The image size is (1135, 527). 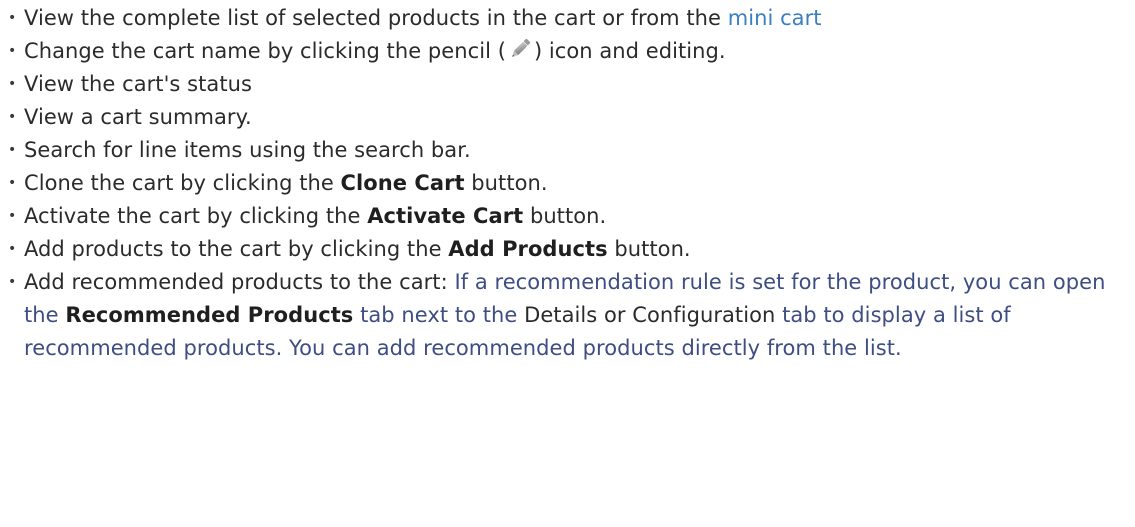 What do you see at coordinates (209, 315) in the screenshot?
I see `recommended-products-label: Recommended Products` at bounding box center [209, 315].